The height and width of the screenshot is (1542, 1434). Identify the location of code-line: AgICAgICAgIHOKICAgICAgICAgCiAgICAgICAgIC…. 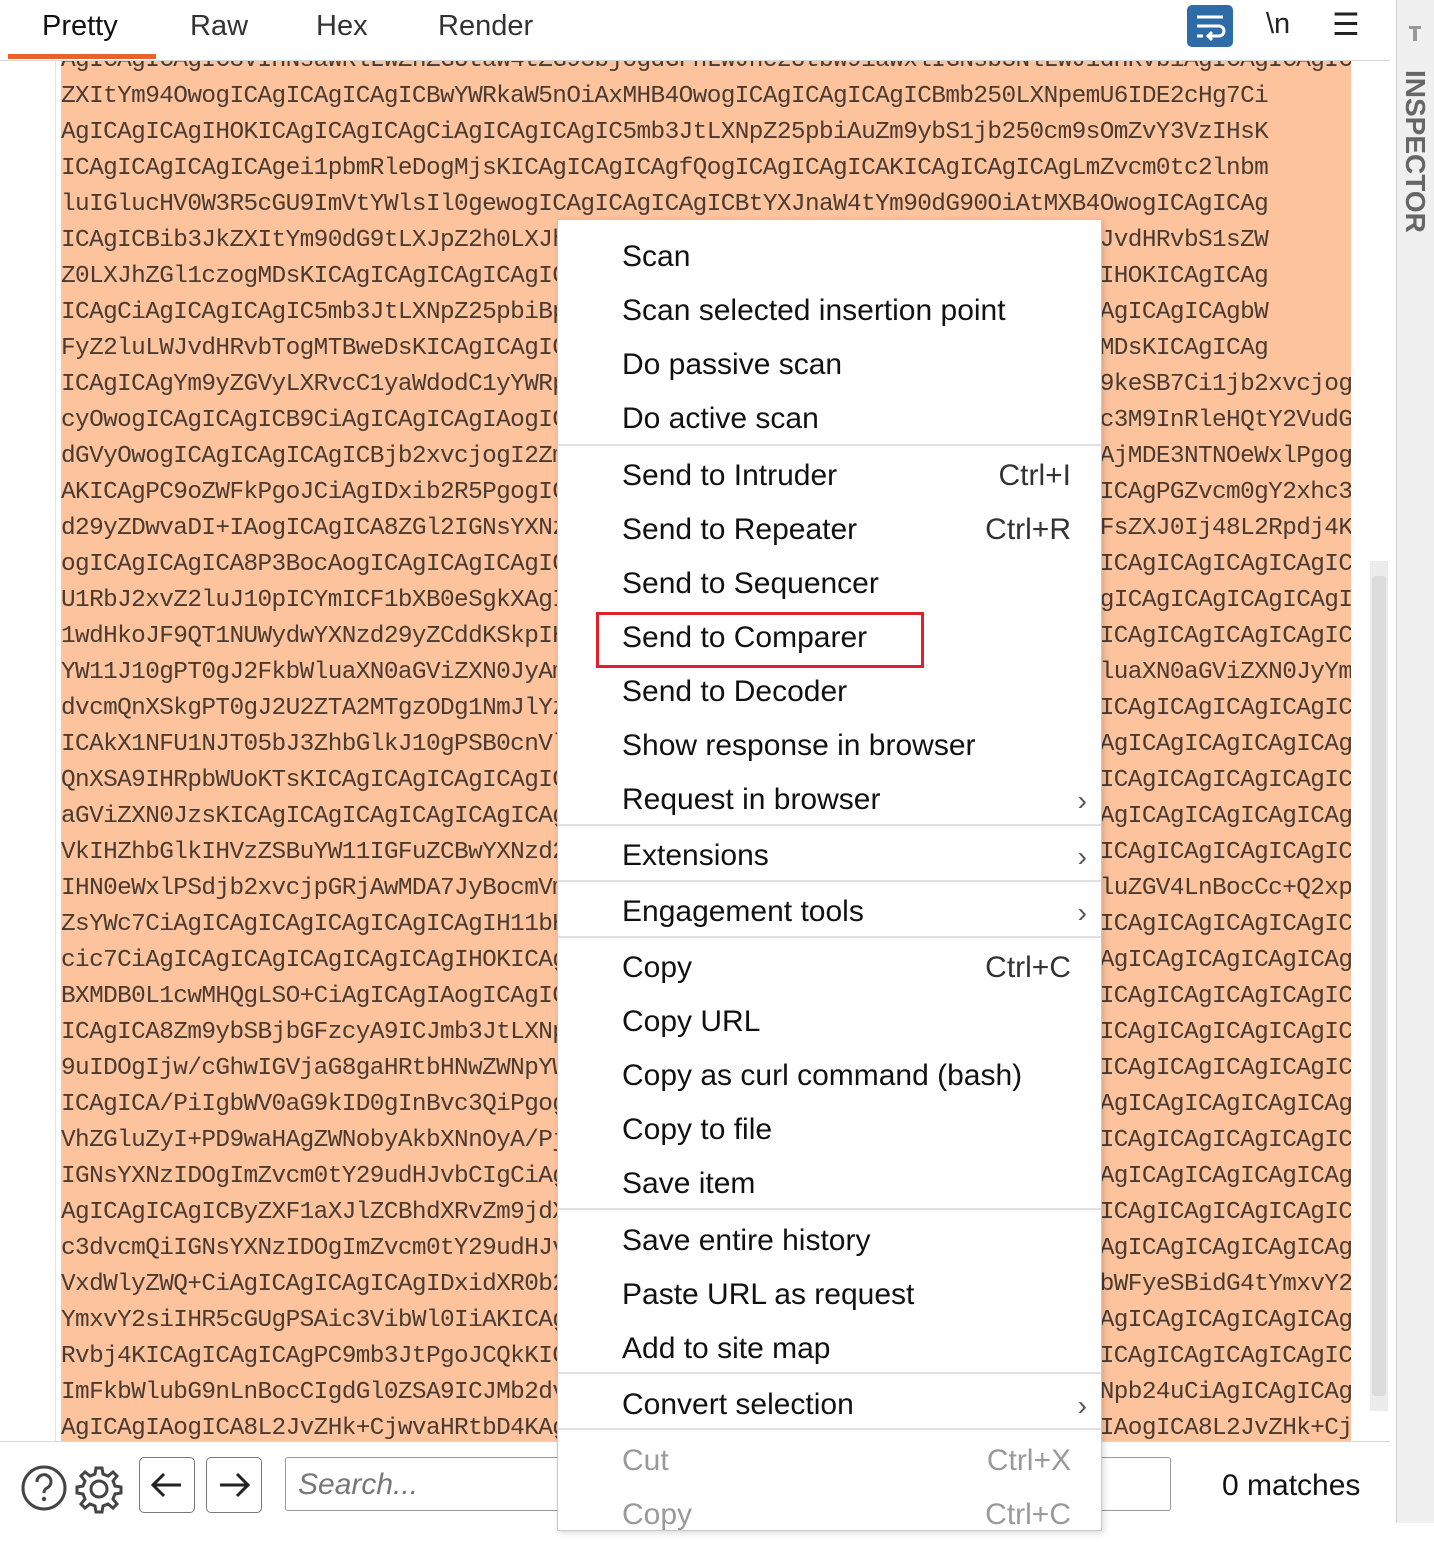
(706, 133).